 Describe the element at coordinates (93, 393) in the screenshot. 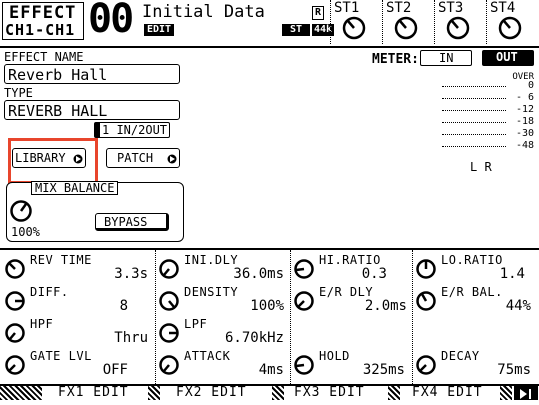

I see `tab-fx1-edit: FX1 EDIT` at that location.